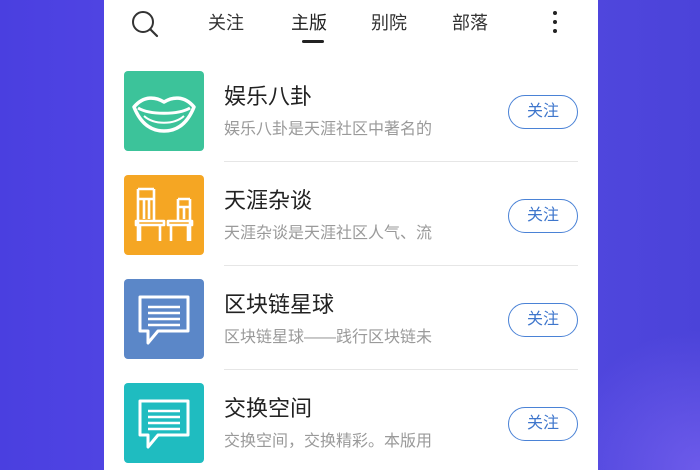 The height and width of the screenshot is (470, 700). What do you see at coordinates (268, 96) in the screenshot?
I see `board-title: 娱乐八卦` at bounding box center [268, 96].